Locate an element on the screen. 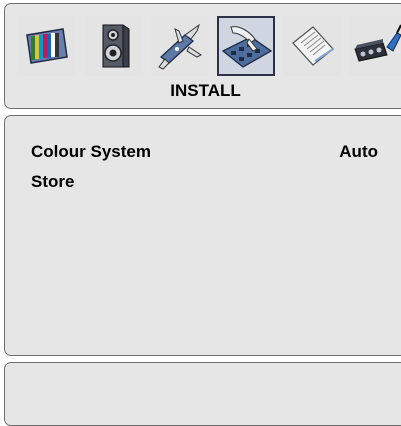 The height and width of the screenshot is (426, 401). colour-system-label: Colour System is located at coordinates (91, 151).